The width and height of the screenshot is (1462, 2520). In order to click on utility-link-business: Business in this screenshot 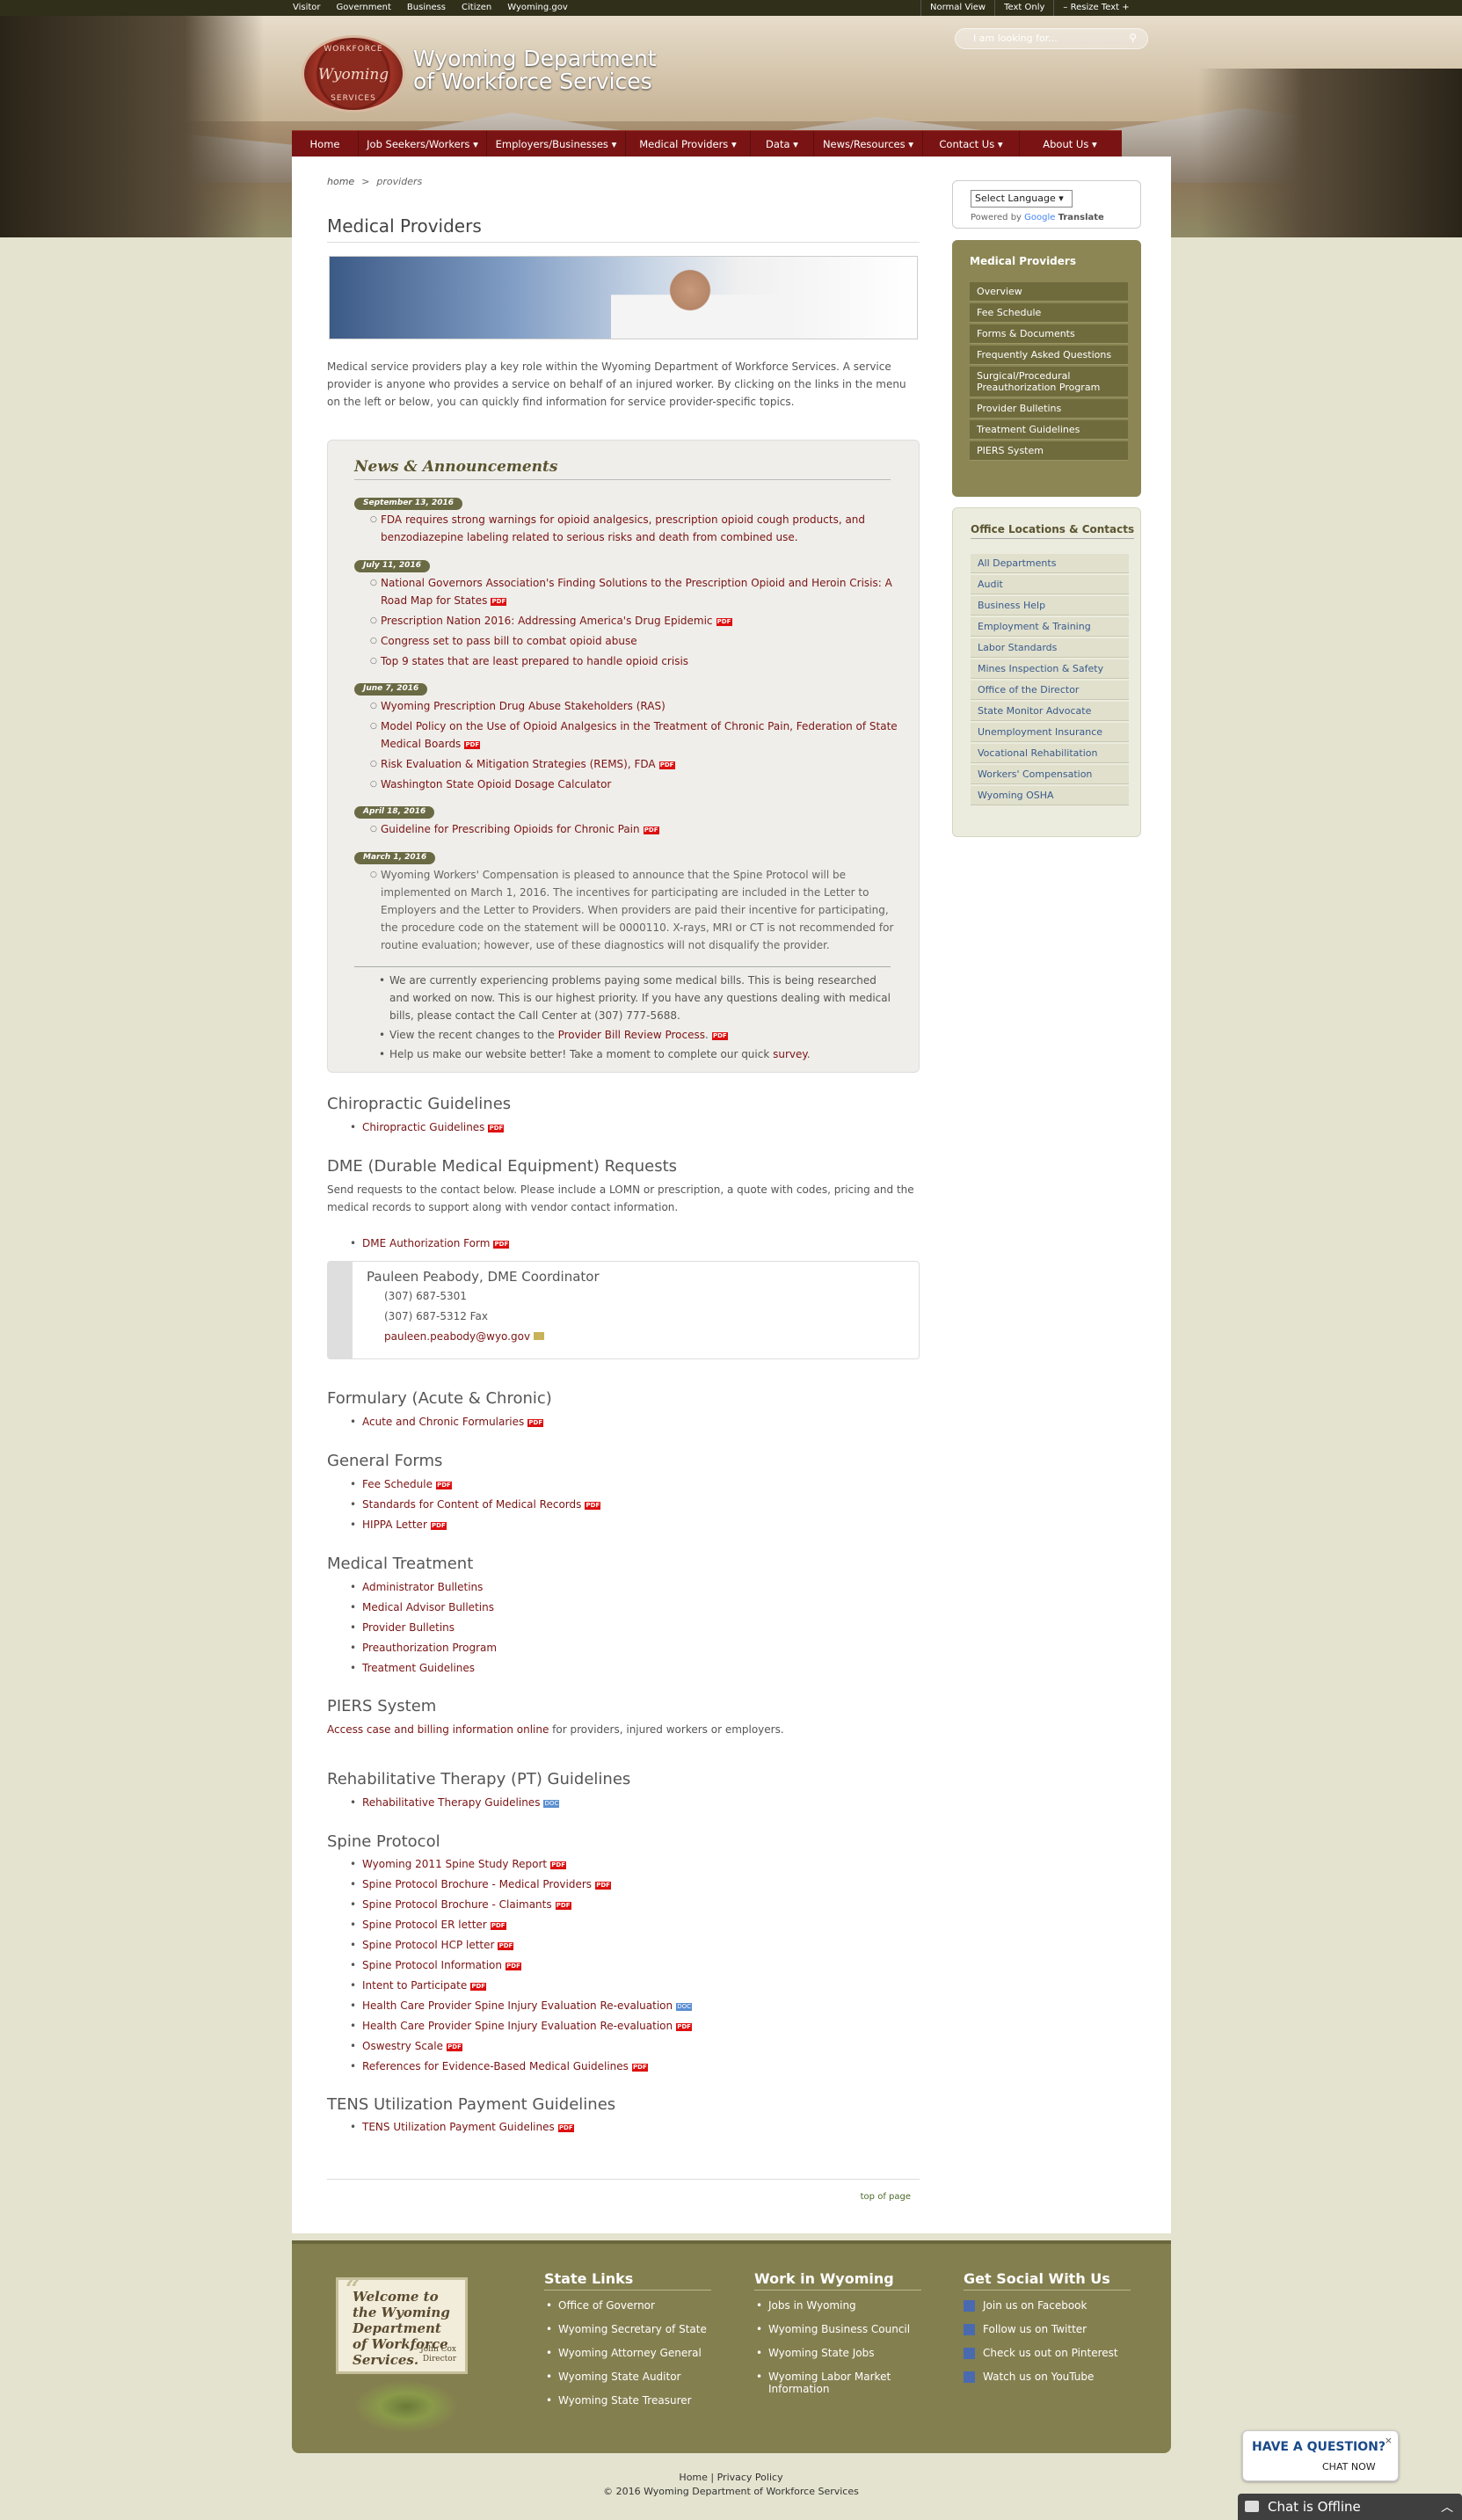, I will do `click(427, 7)`.